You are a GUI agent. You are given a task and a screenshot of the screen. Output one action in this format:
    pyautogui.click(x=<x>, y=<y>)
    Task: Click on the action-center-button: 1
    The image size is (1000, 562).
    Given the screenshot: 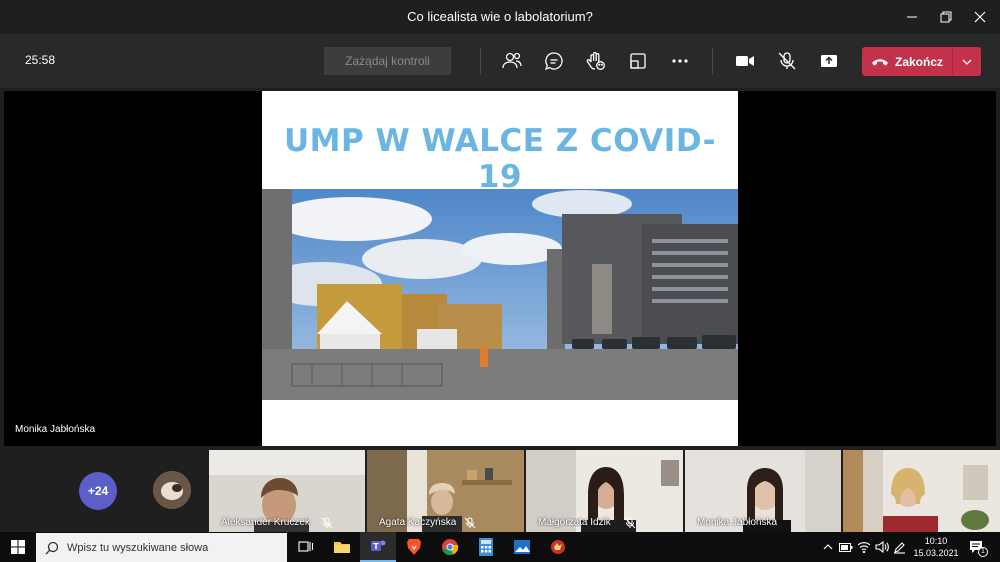 What is the action you would take?
    pyautogui.click(x=977, y=547)
    